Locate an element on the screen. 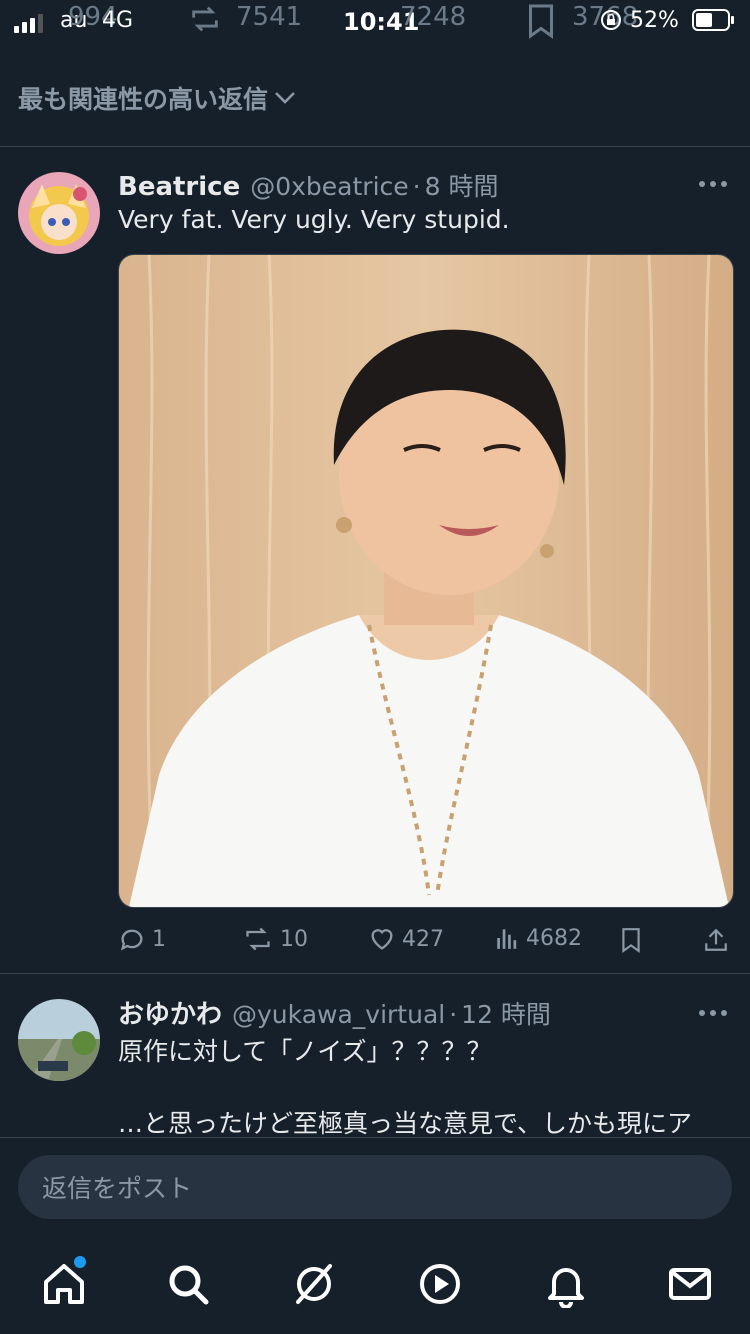  author-handle: @0xbeatrice is located at coordinates (329, 186).